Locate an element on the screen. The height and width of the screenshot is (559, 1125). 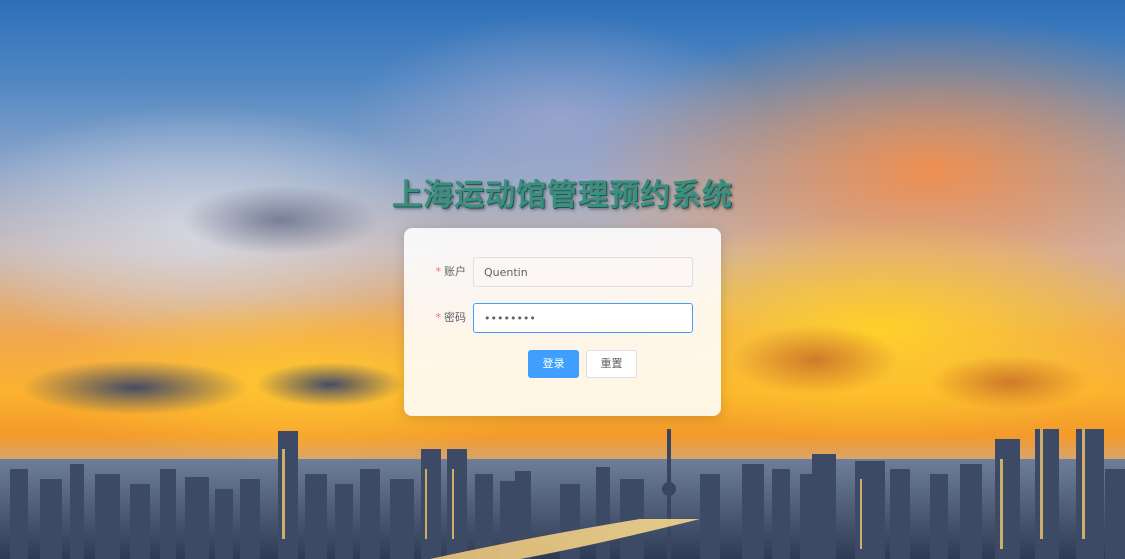
account-row: * 账户 is located at coordinates (562, 272).